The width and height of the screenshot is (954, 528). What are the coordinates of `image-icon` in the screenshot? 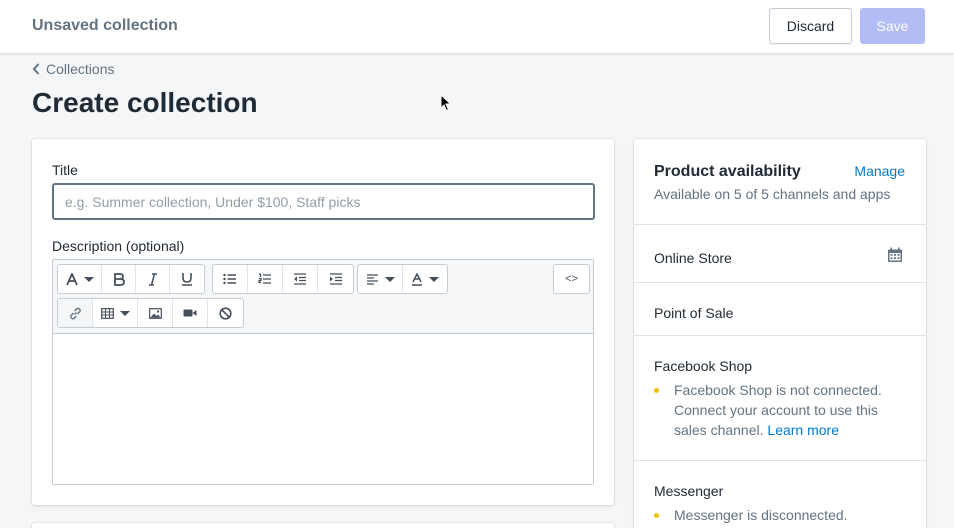 It's located at (155, 313).